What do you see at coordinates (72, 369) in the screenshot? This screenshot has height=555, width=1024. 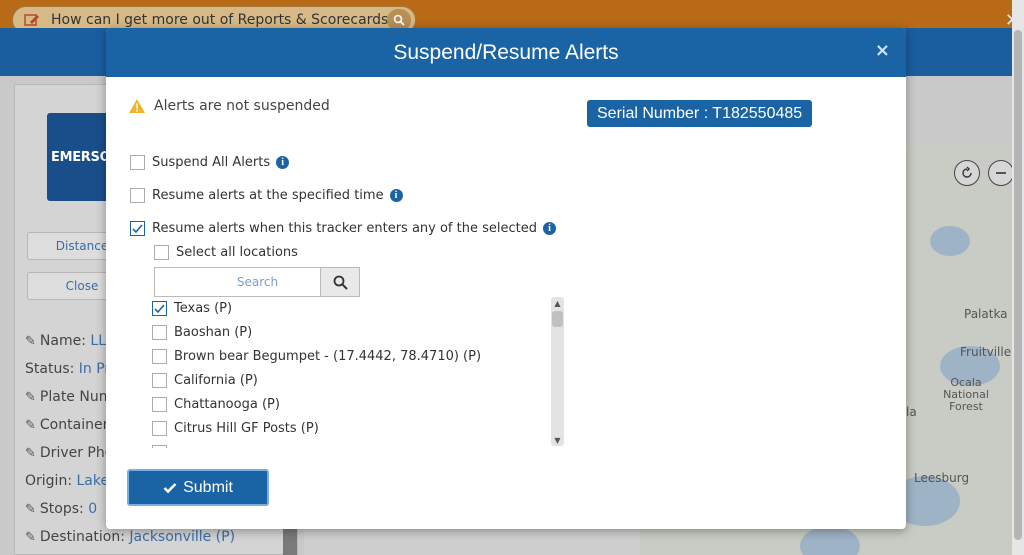 I see `info-status: Status: In Pro` at bounding box center [72, 369].